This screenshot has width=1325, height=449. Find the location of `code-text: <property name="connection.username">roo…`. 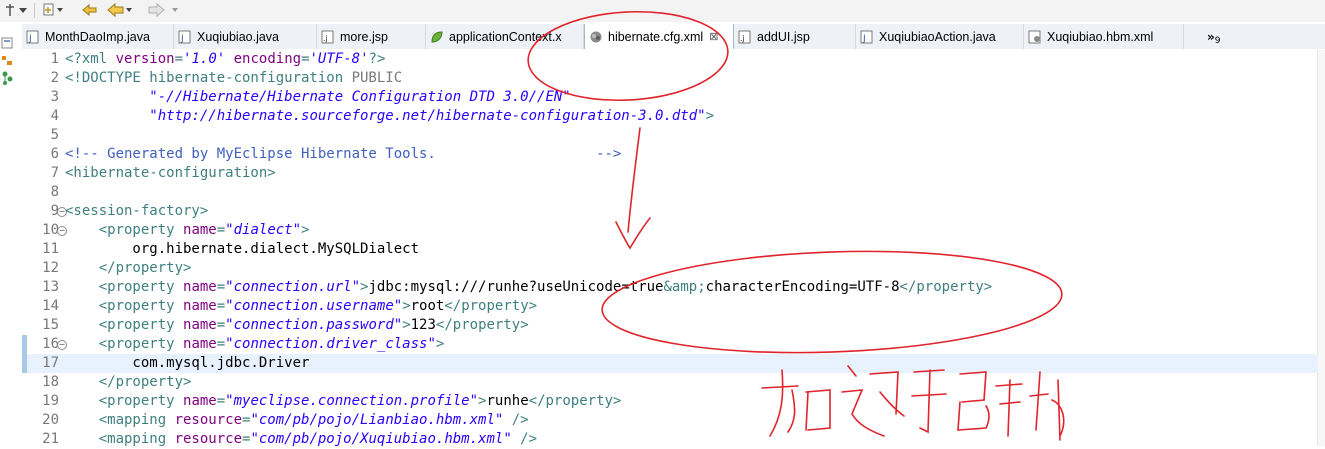

code-text: <property name="connection.username">roo… is located at coordinates (301, 306).